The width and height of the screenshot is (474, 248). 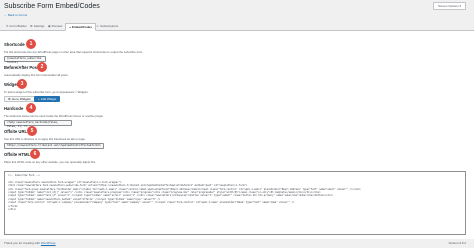 I want to click on offsite-html-heading: Offsite HTML, so click(x=17, y=154).